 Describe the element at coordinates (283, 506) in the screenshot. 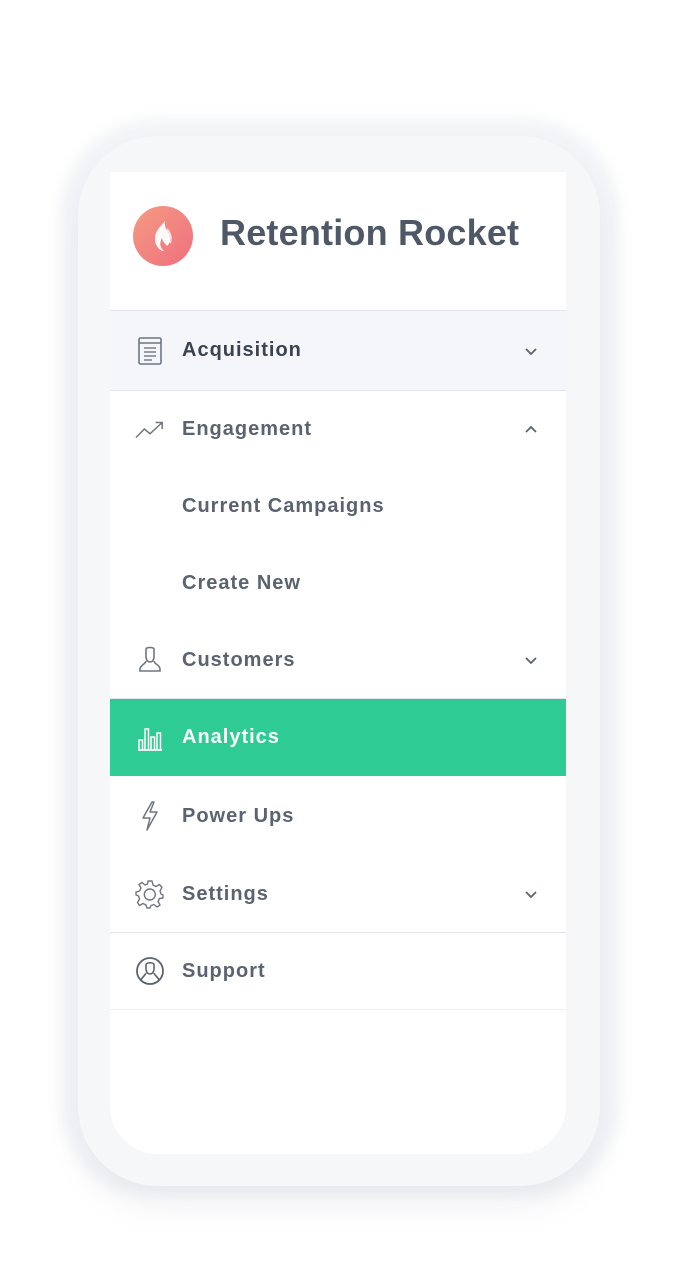

I see `submenu-label-current-campaigns: Current Campaigns` at that location.